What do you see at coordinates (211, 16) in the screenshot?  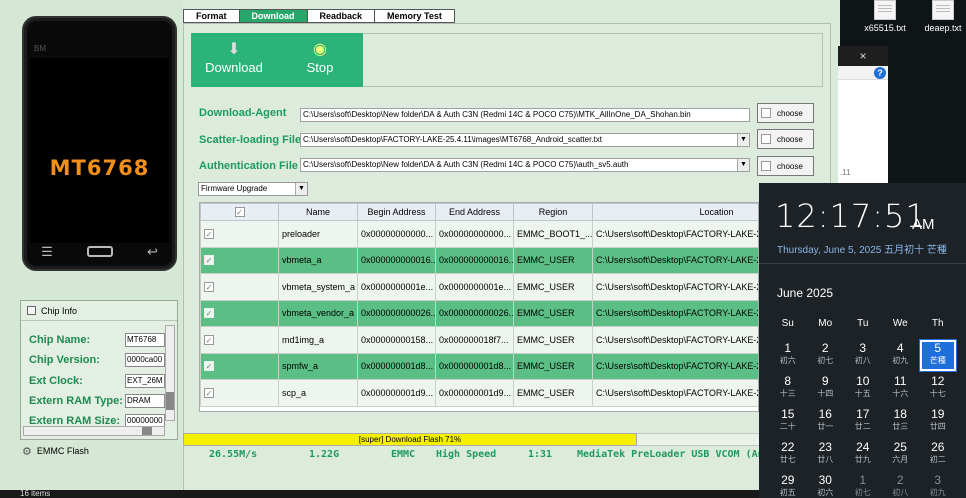 I see `tab-format: Format` at bounding box center [211, 16].